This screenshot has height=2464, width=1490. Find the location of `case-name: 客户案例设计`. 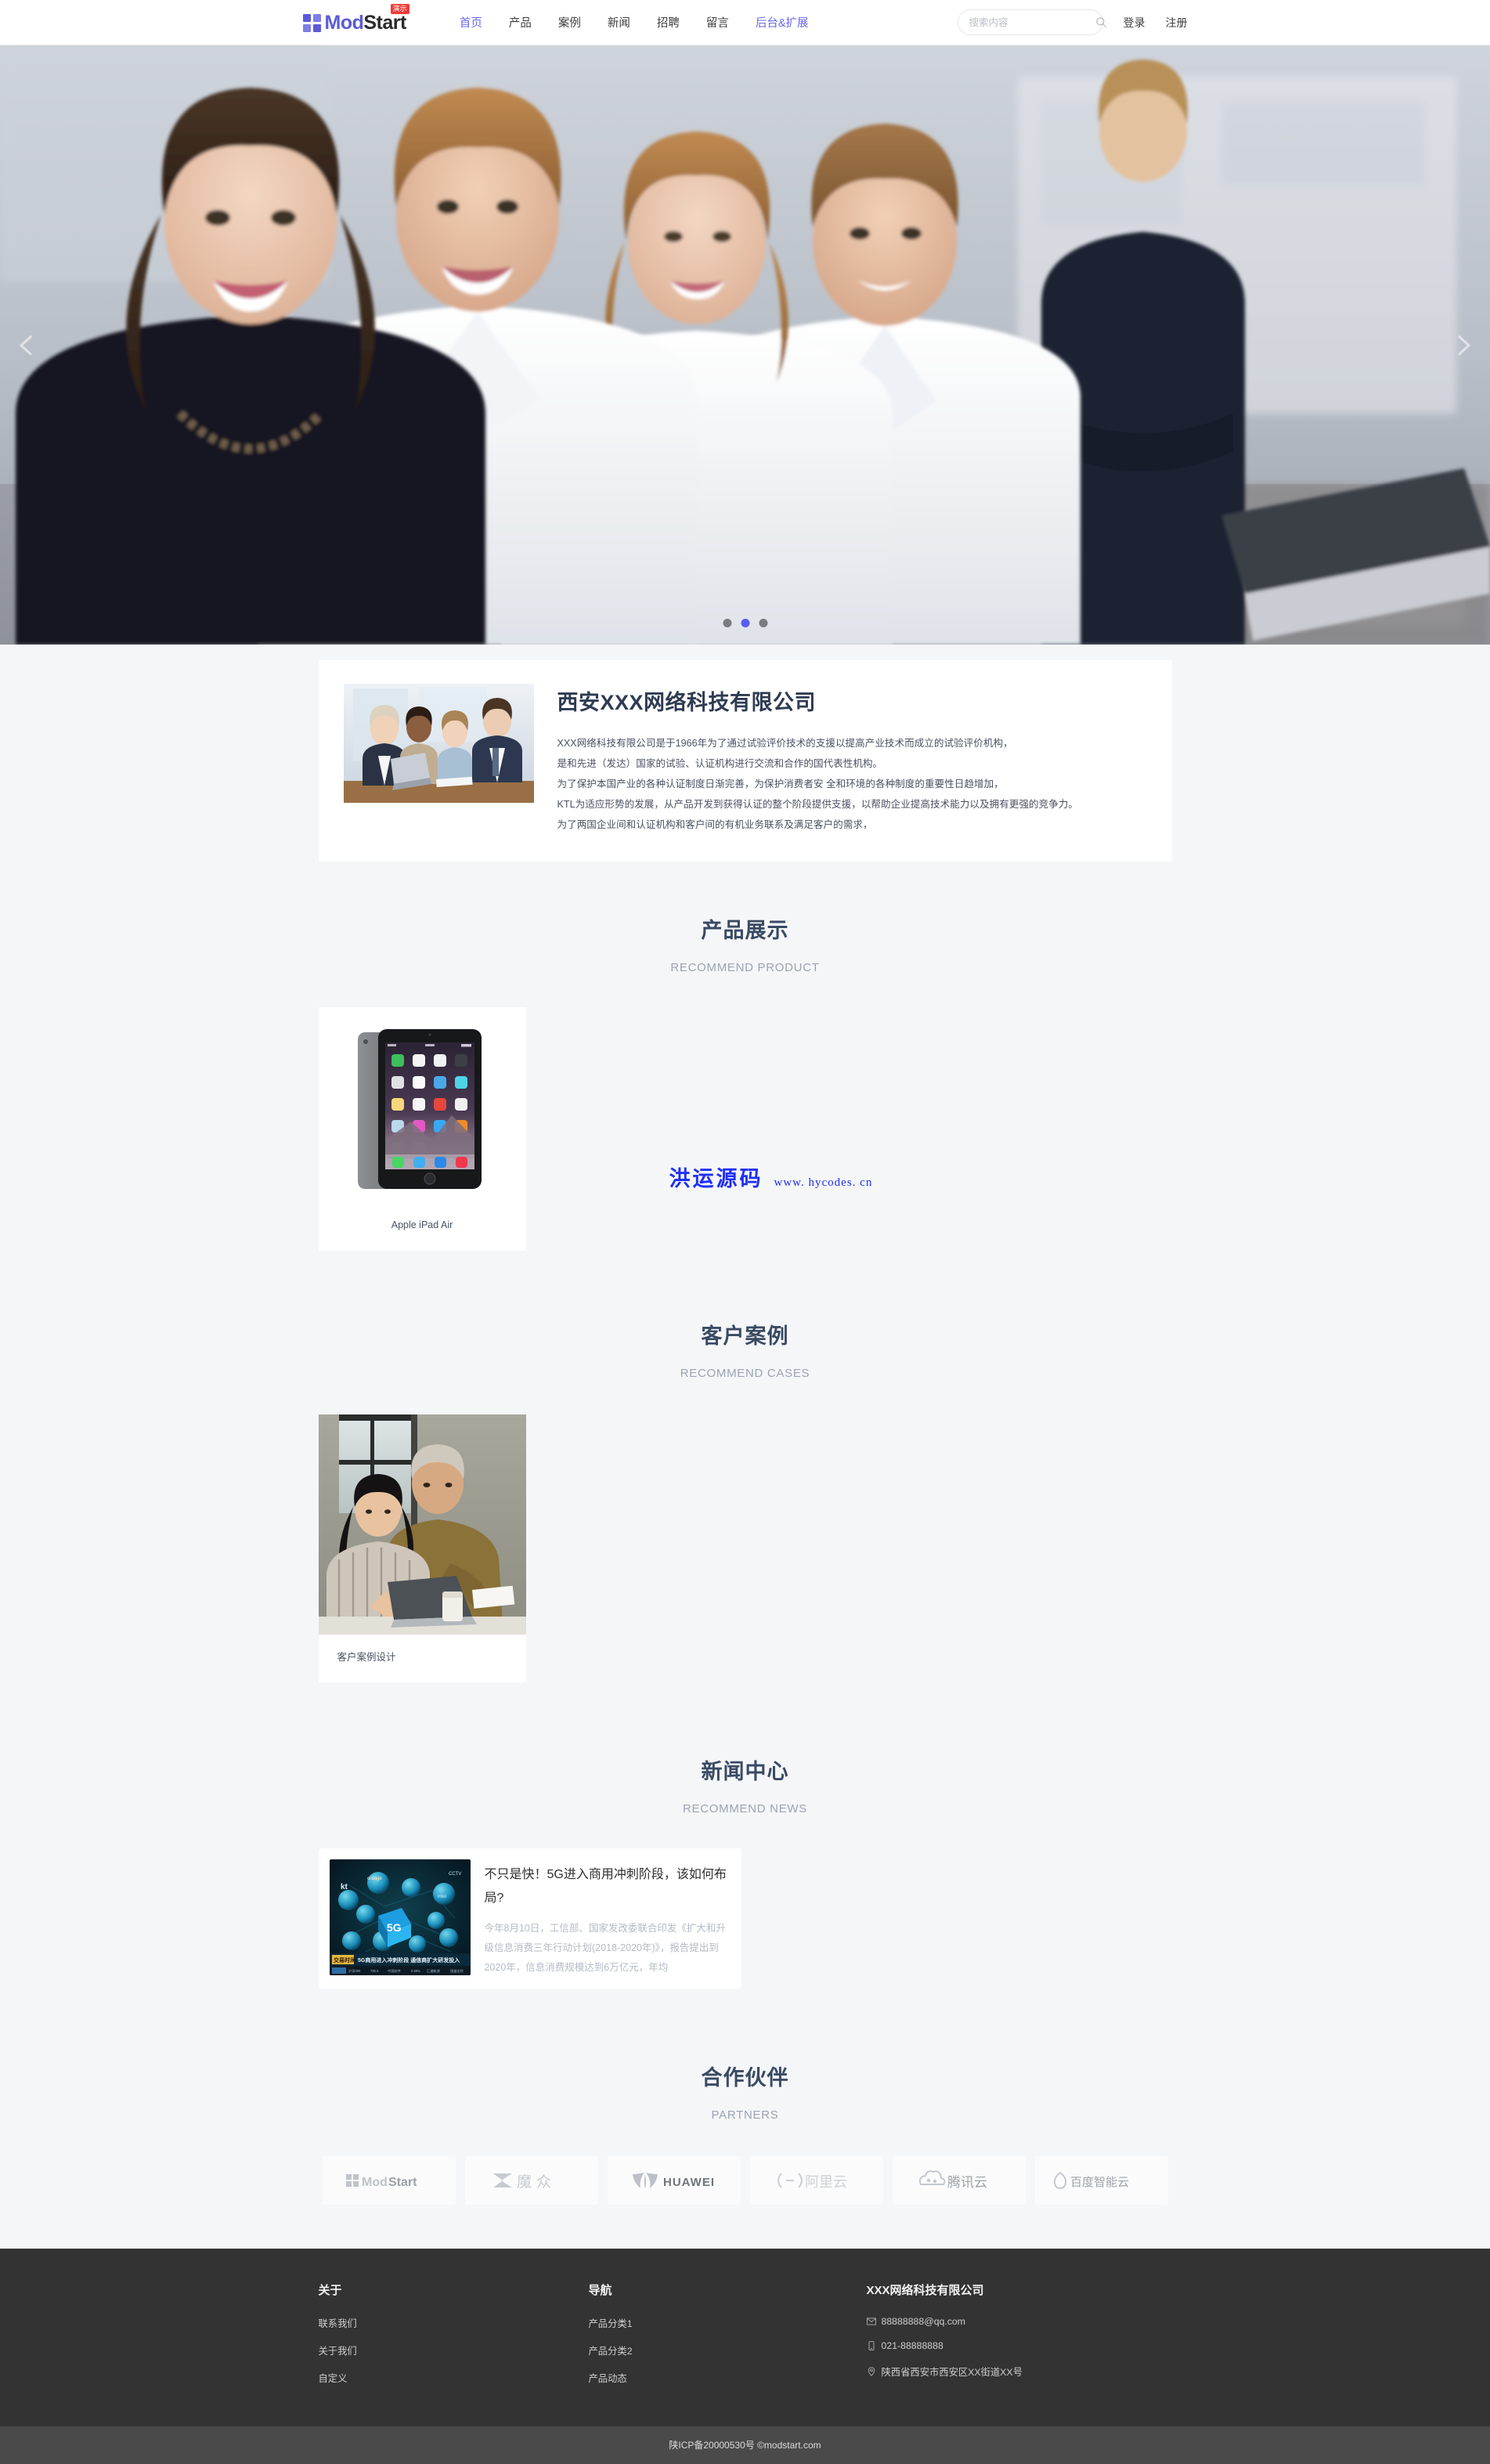

case-name: 客户案例设计 is located at coordinates (366, 1657).